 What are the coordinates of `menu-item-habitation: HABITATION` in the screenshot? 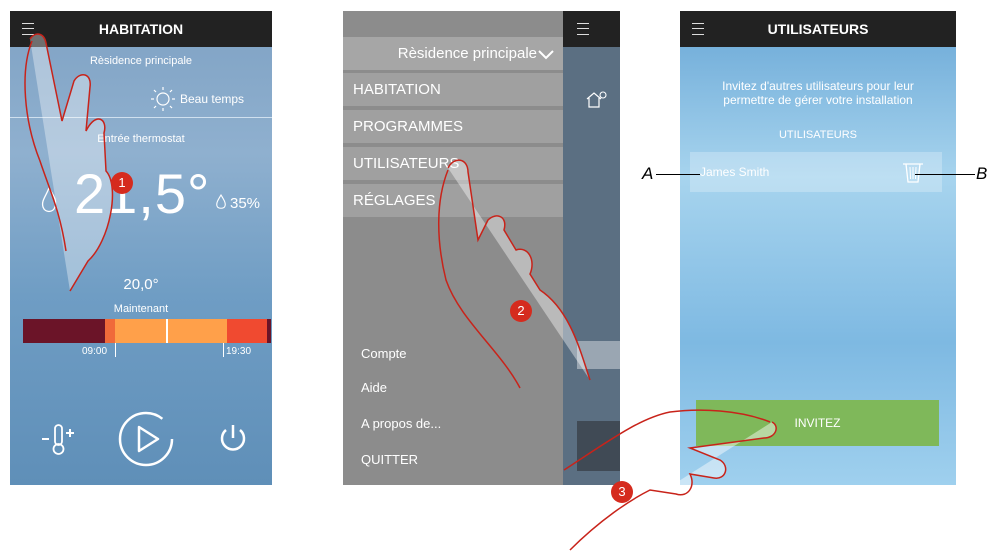 It's located at (453, 90).